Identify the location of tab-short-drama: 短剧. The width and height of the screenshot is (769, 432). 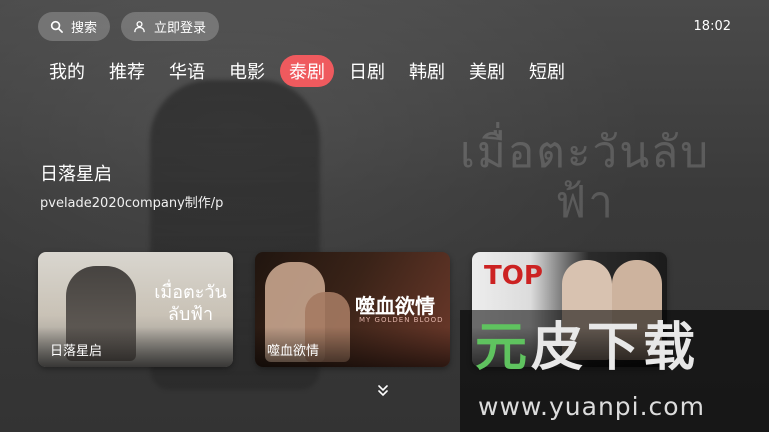
(547, 71).